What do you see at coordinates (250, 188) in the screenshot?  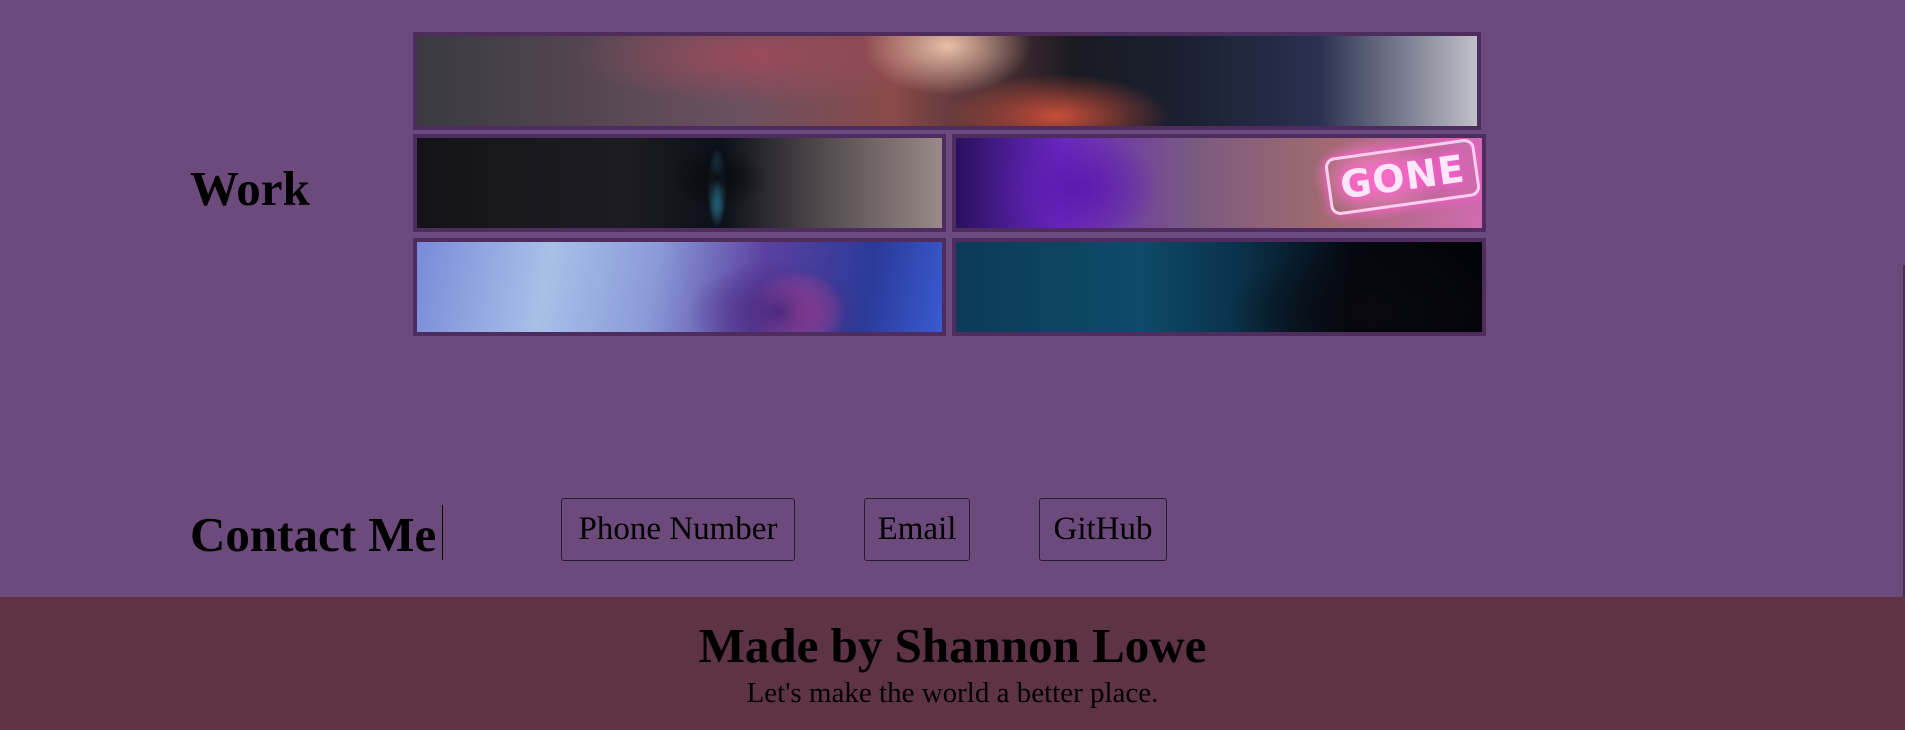 I see `work-heading: Work` at bounding box center [250, 188].